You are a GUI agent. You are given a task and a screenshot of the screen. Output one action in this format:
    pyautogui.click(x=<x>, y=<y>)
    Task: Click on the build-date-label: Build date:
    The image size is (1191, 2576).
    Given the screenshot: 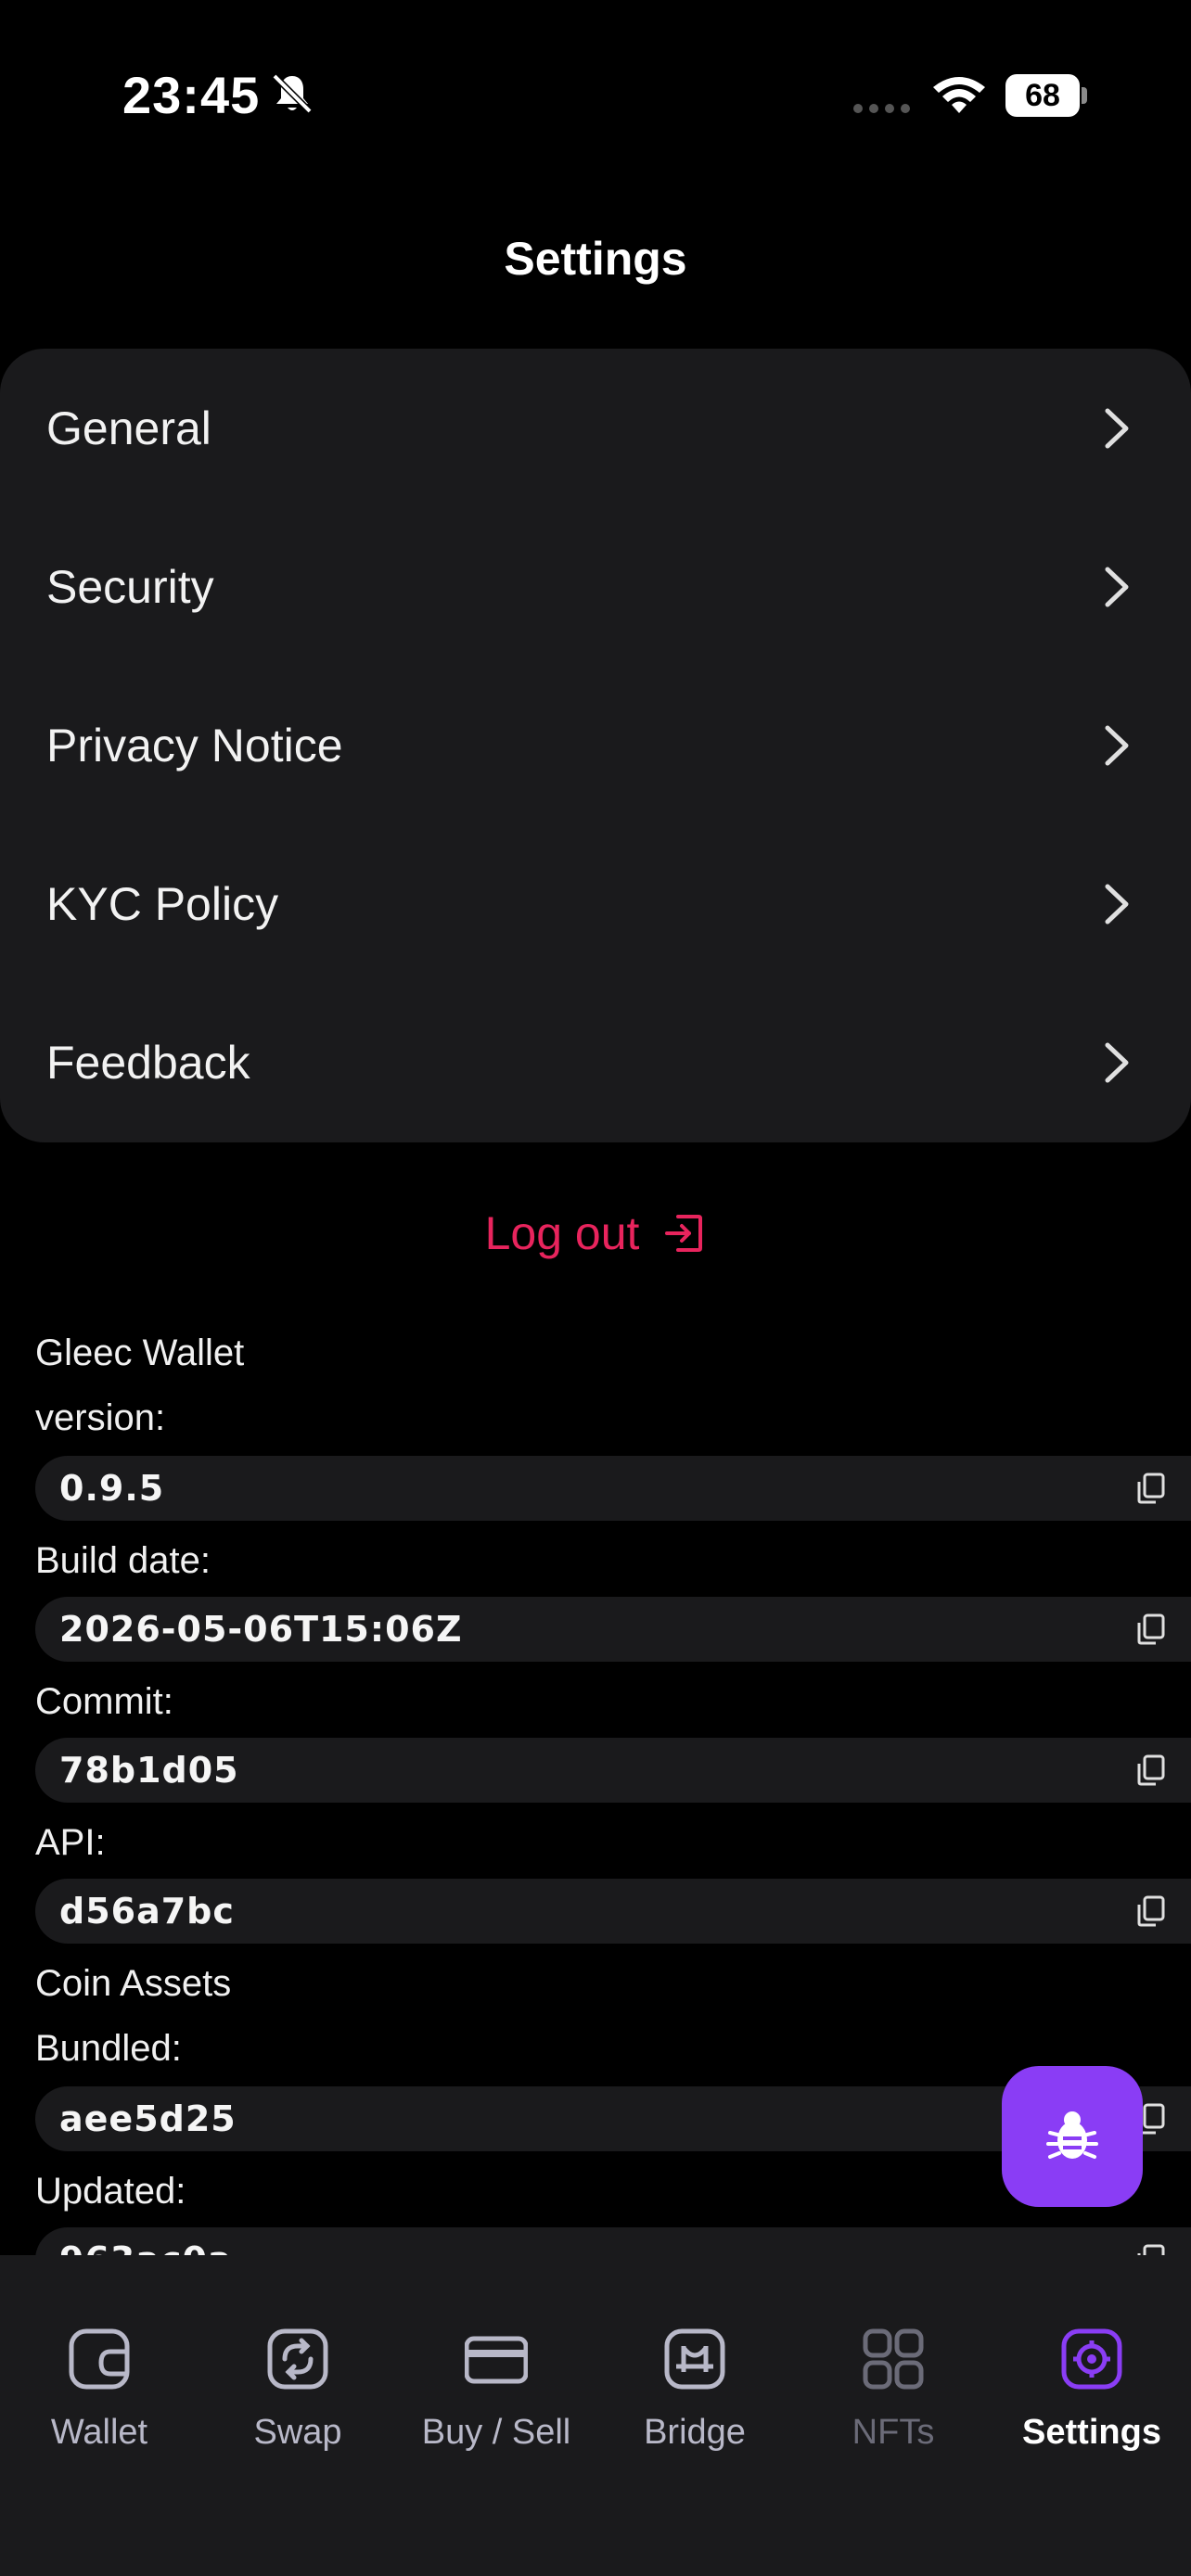 What is the action you would take?
    pyautogui.click(x=123, y=1560)
    